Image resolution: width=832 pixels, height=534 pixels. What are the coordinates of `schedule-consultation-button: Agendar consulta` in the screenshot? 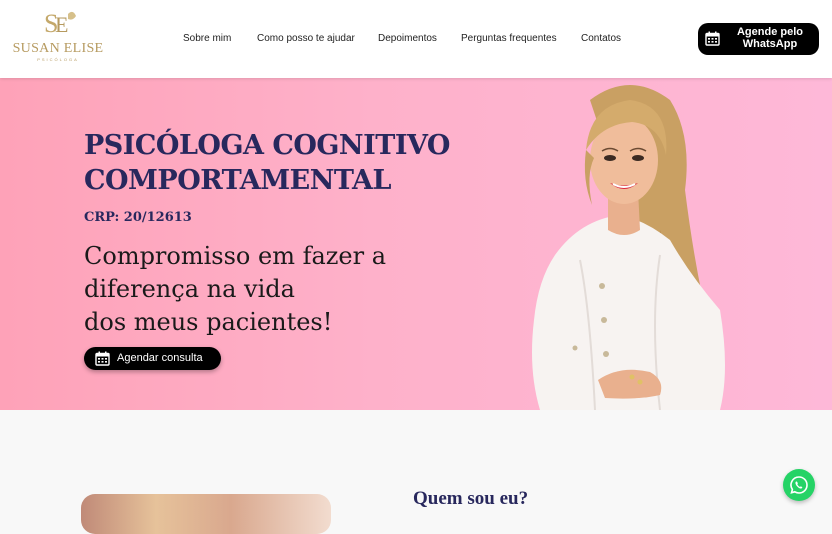 It's located at (152, 358).